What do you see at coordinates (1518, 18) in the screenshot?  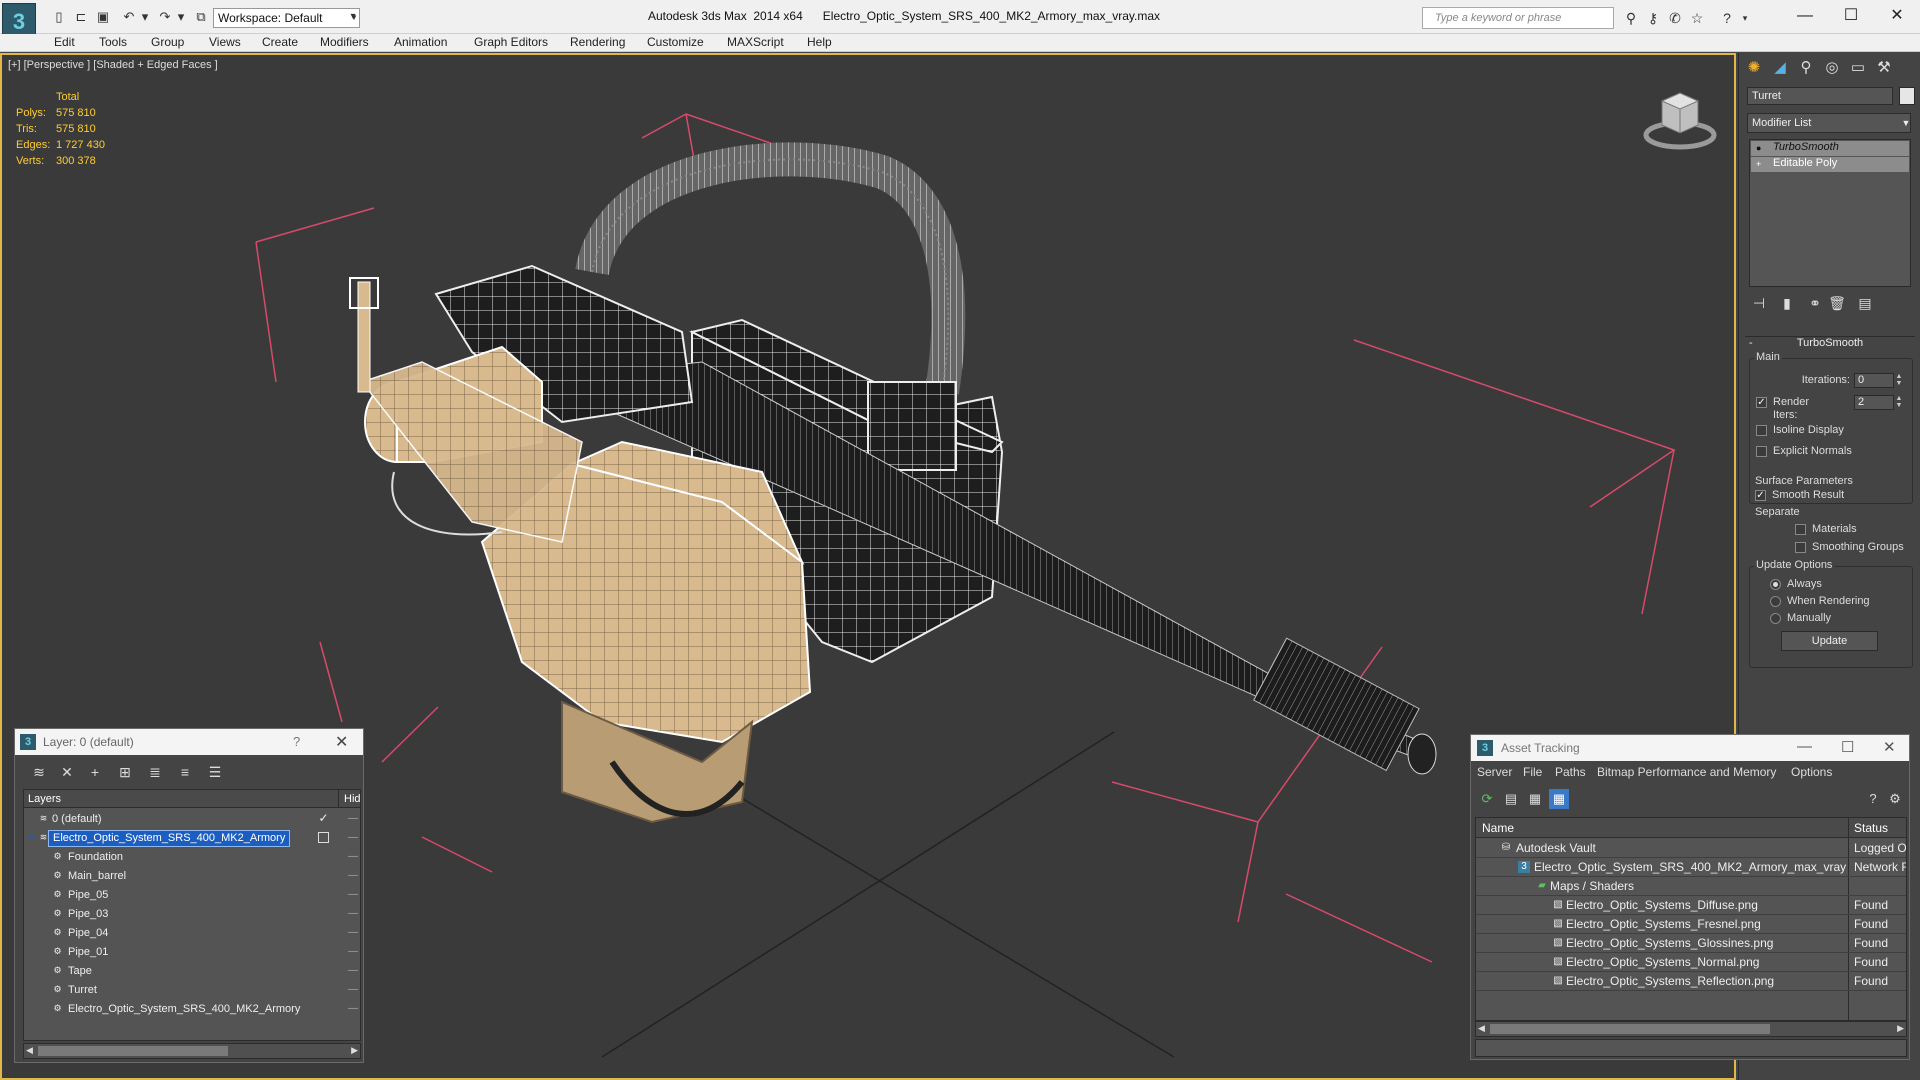 I see `search-input: Type a keyword or phrase` at bounding box center [1518, 18].